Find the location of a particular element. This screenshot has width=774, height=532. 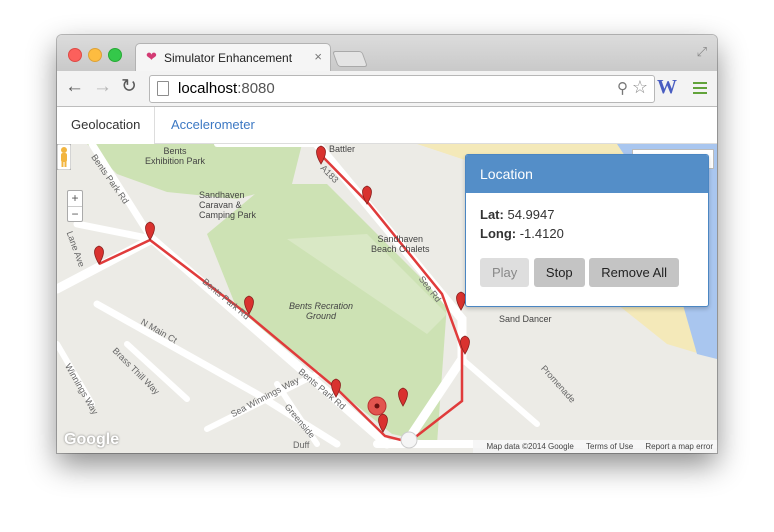

tab-title: Simulator Enhancement is located at coordinates (228, 58).